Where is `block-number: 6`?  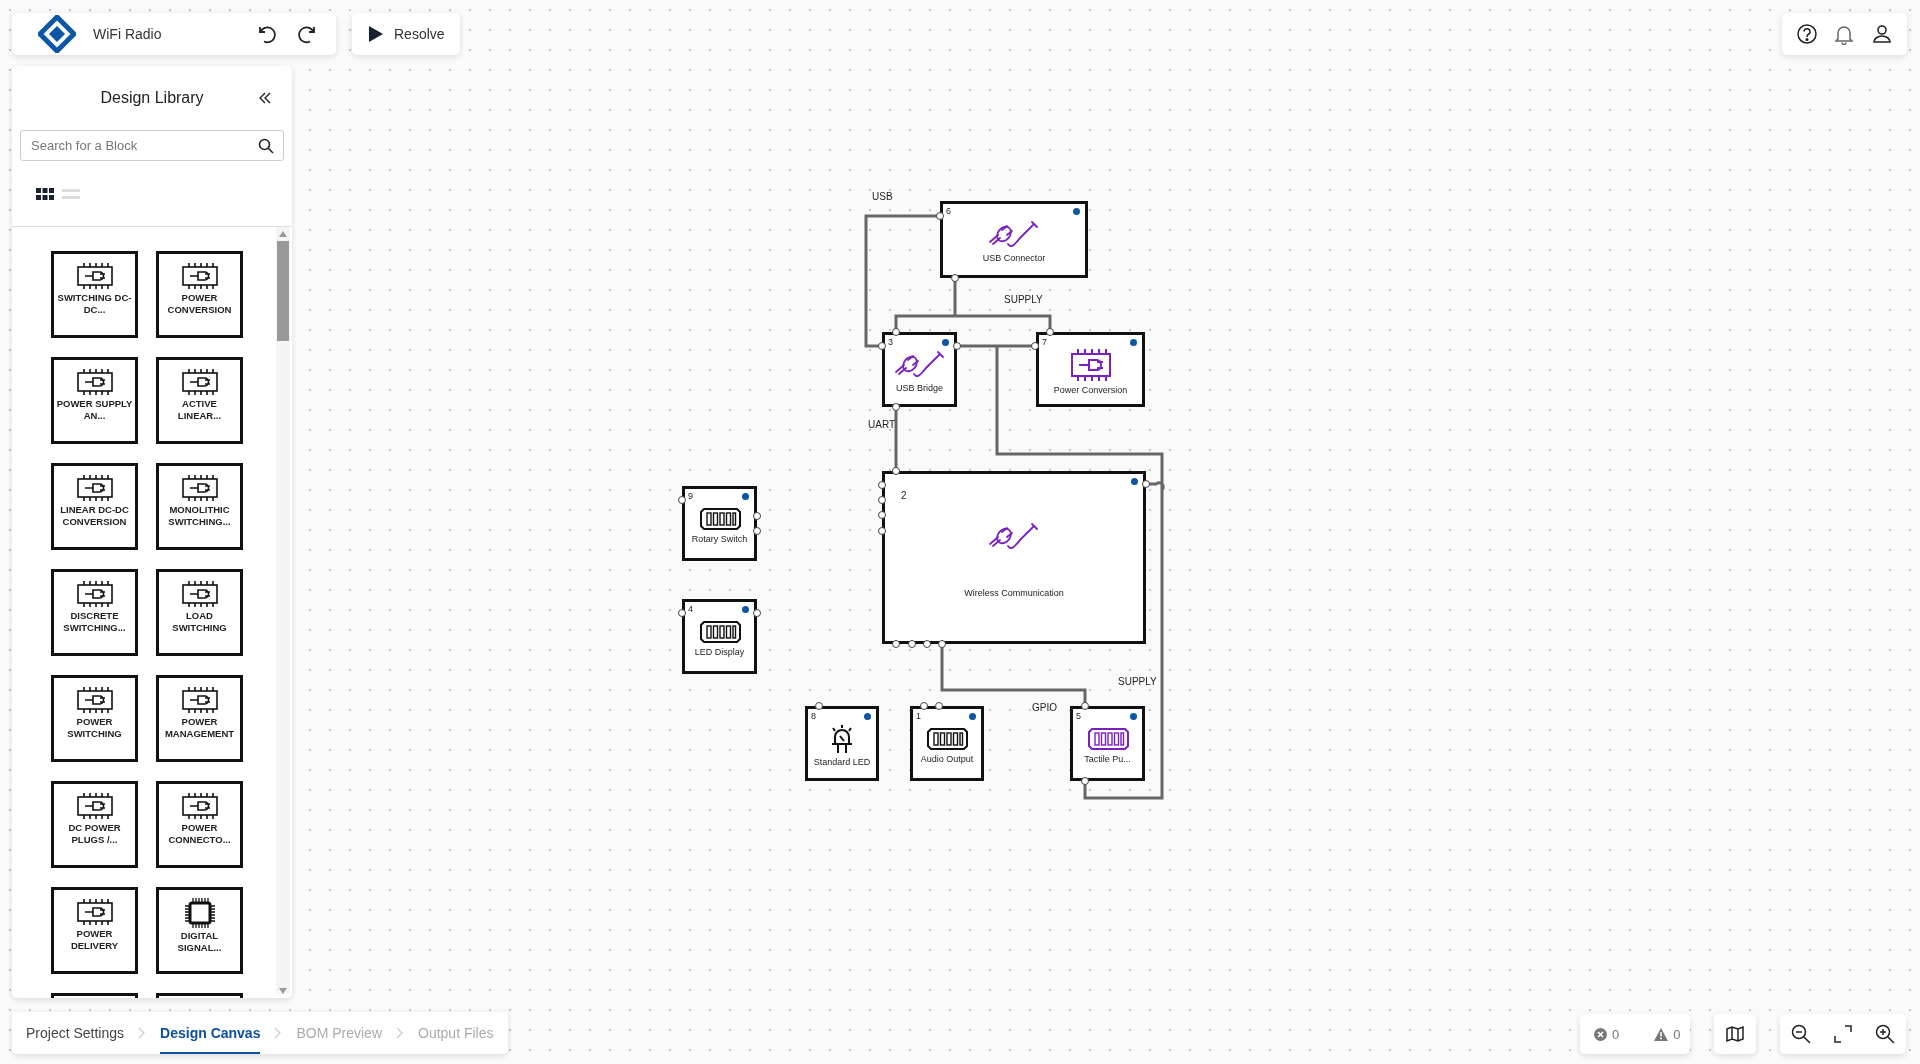 block-number: 6 is located at coordinates (948, 211).